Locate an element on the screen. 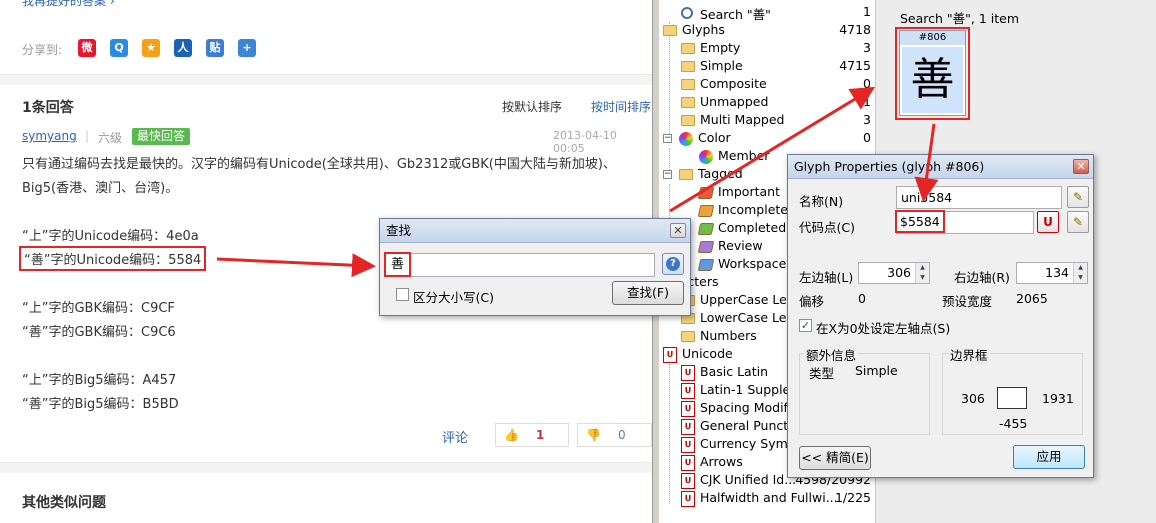  tree-item-label: Unmapped is located at coordinates (734, 101).